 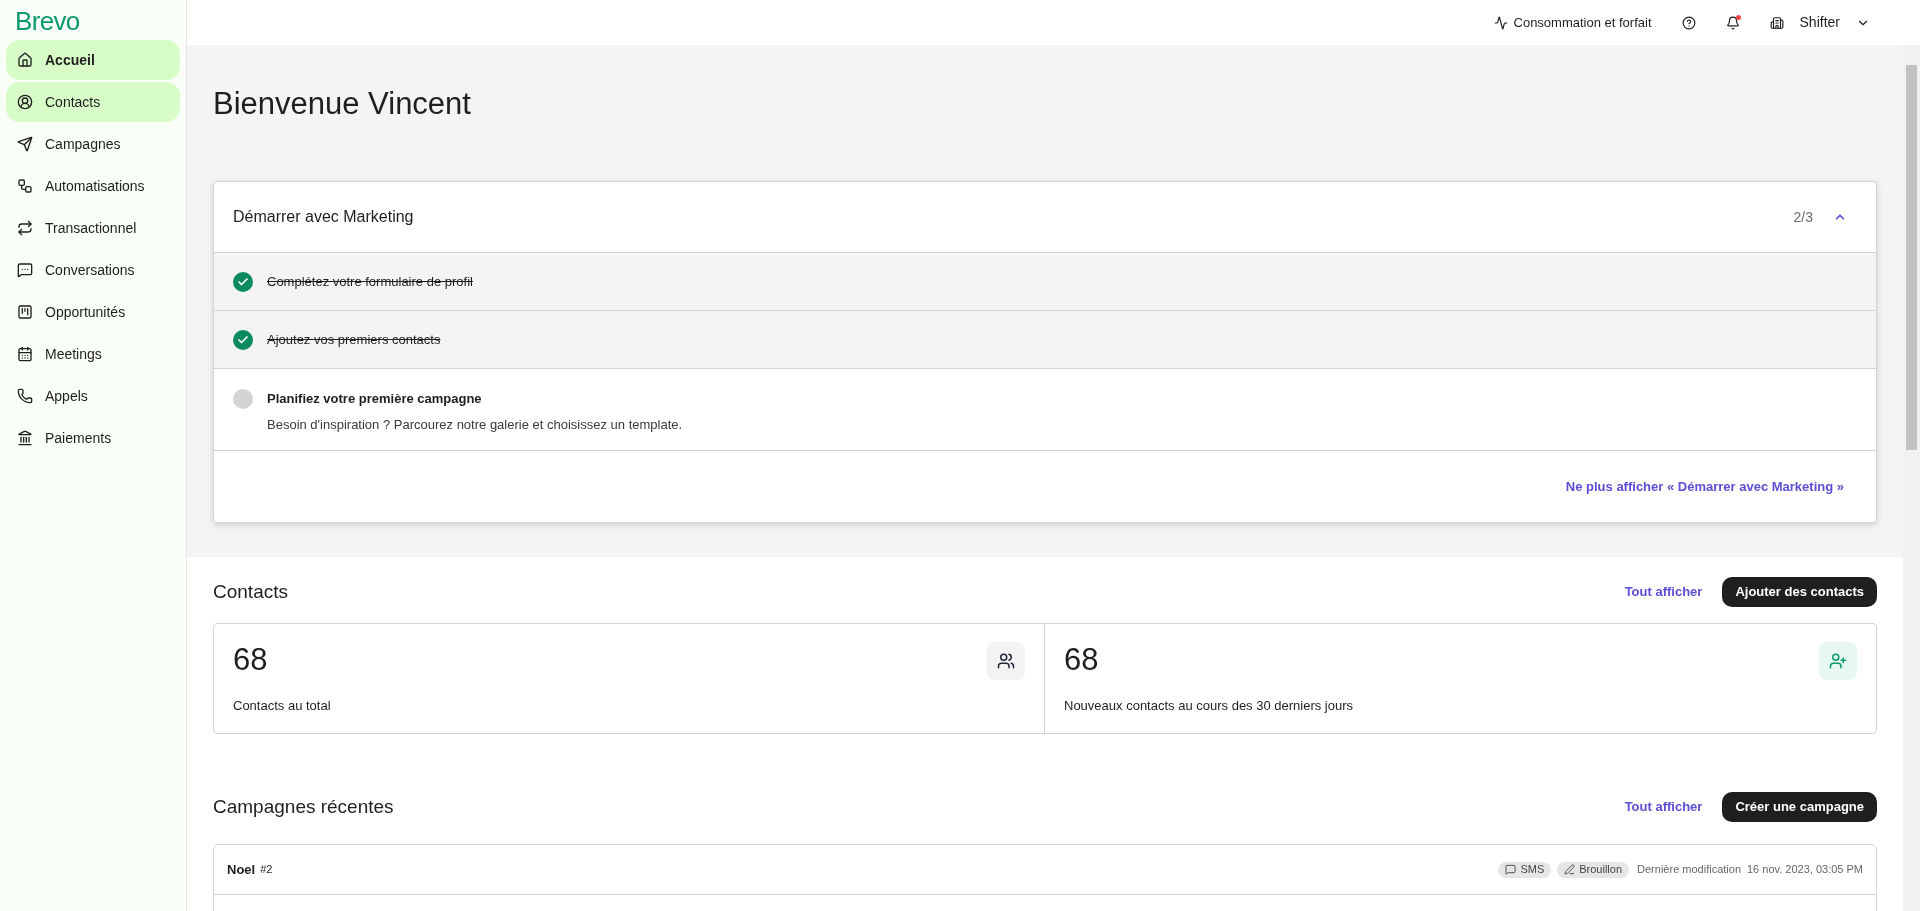 What do you see at coordinates (1803, 217) in the screenshot?
I see `progress-count: 2/3` at bounding box center [1803, 217].